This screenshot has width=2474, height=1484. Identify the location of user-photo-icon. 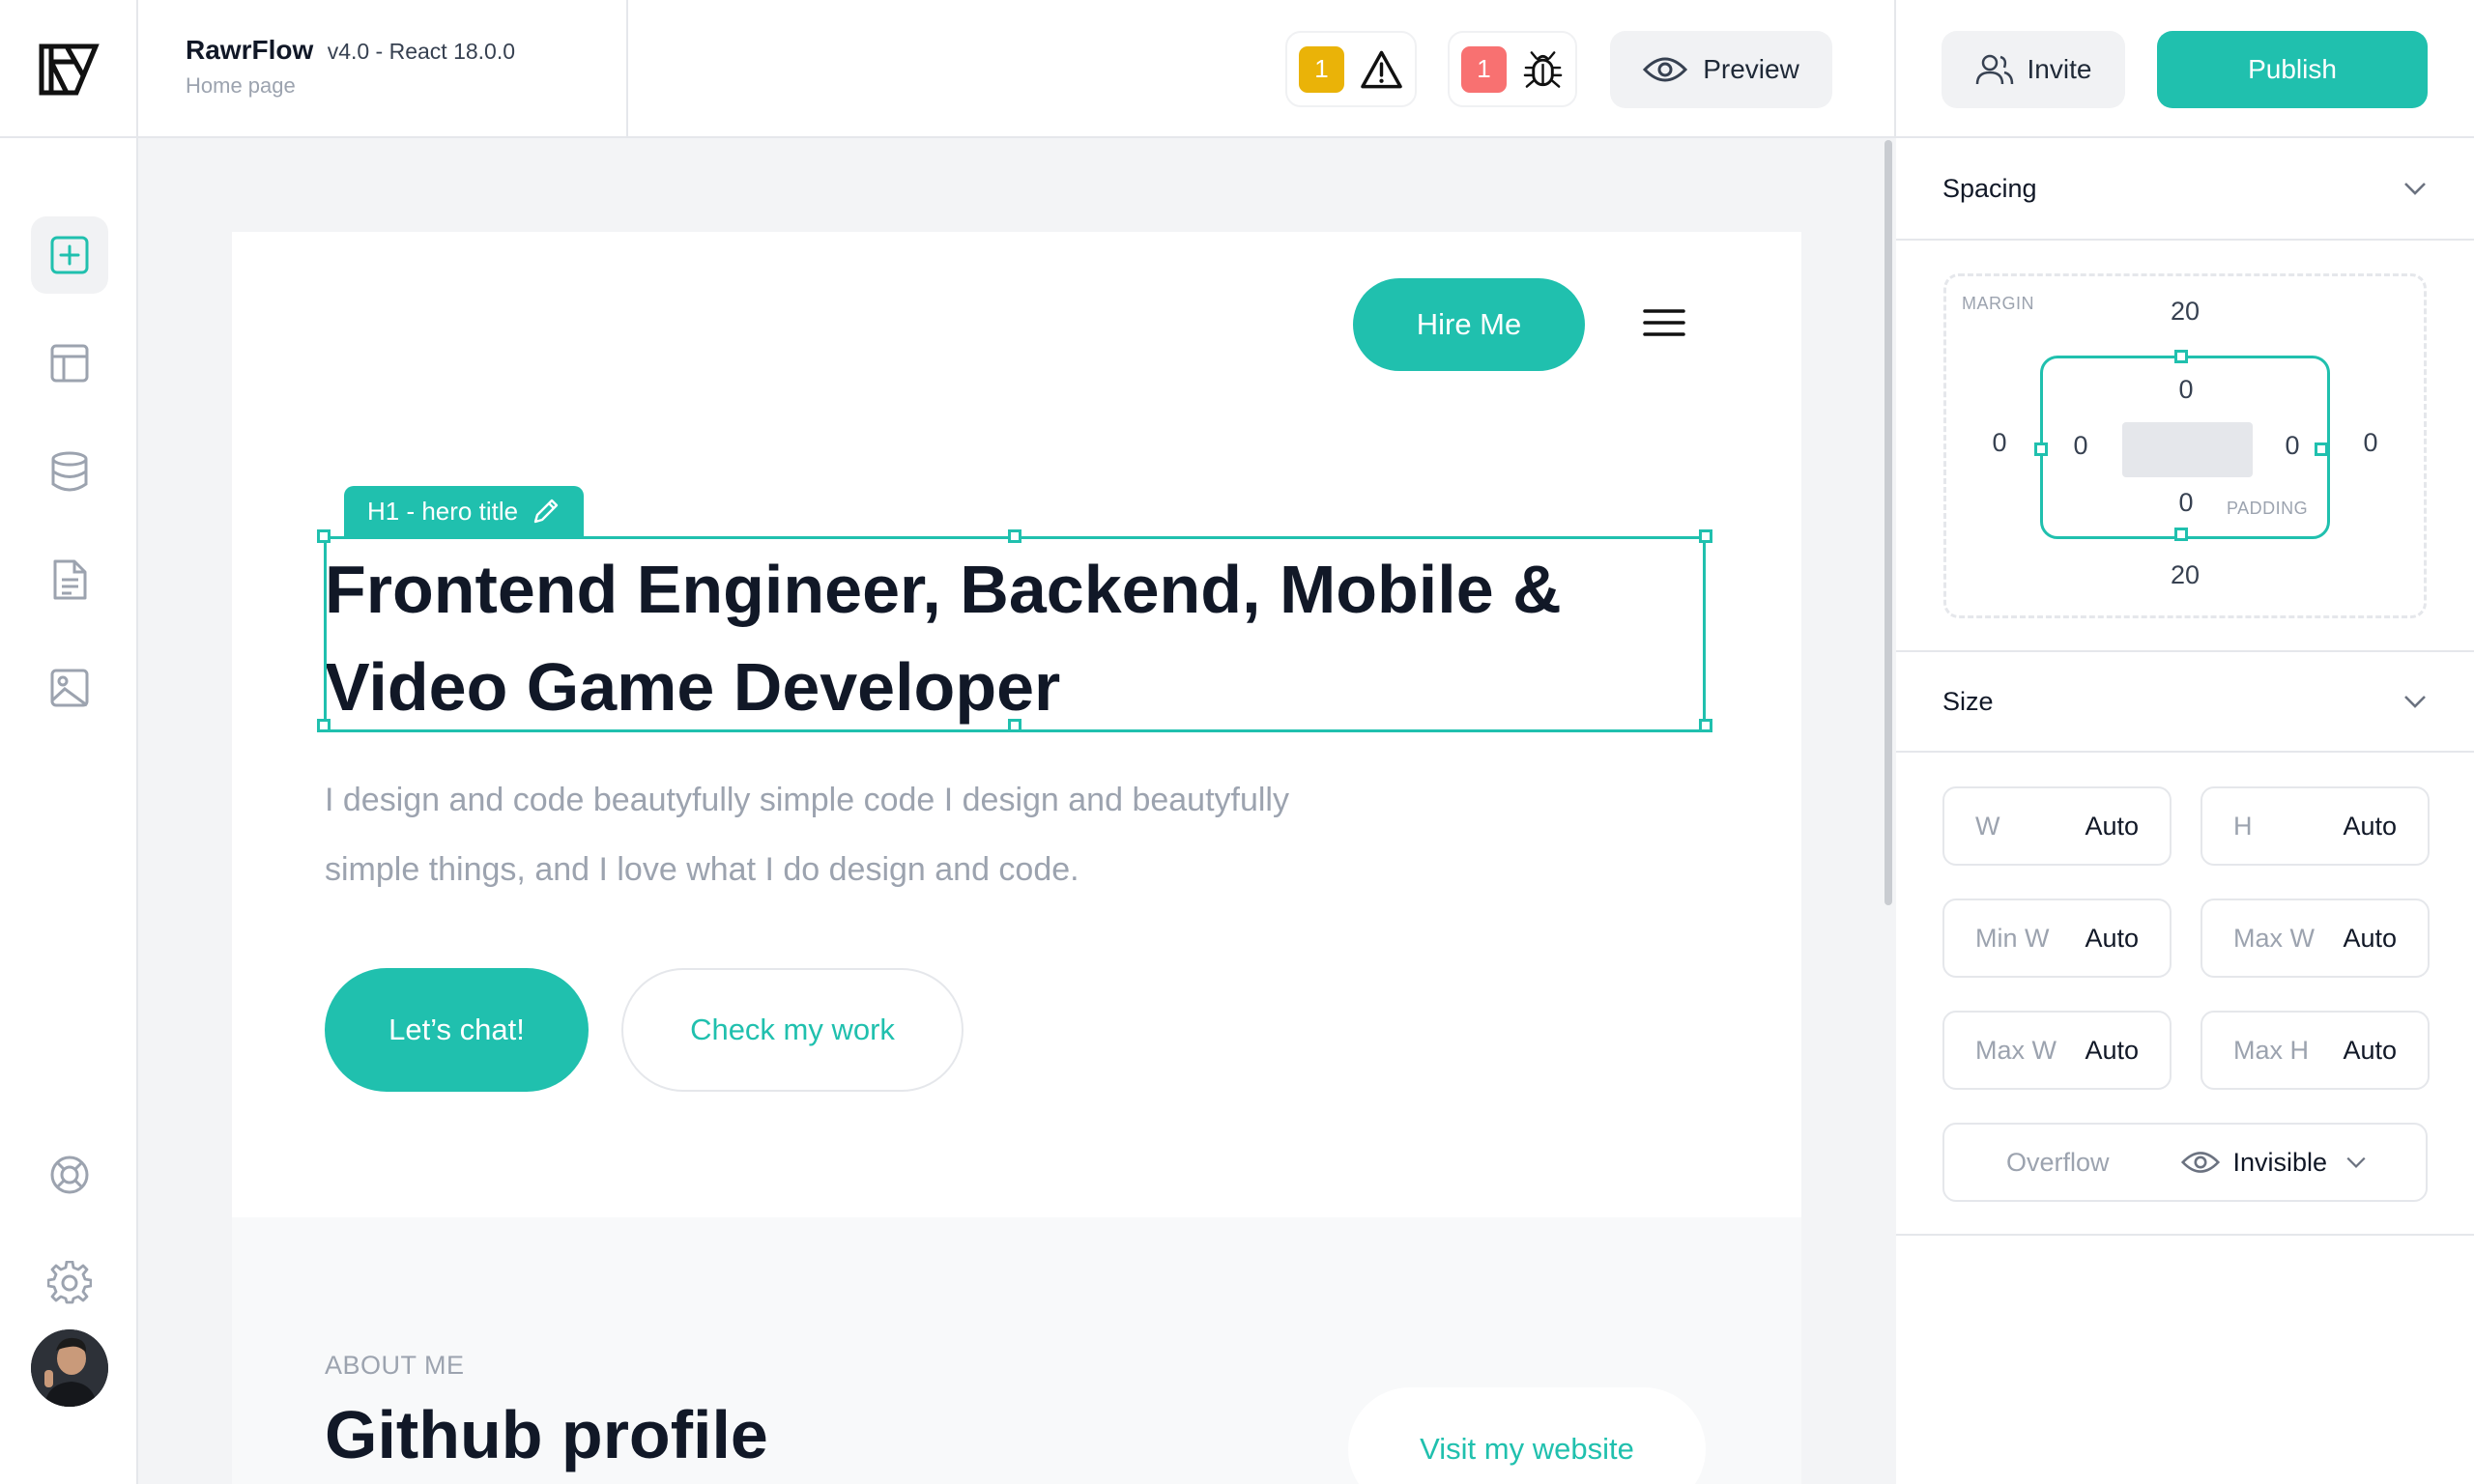
(70, 1368).